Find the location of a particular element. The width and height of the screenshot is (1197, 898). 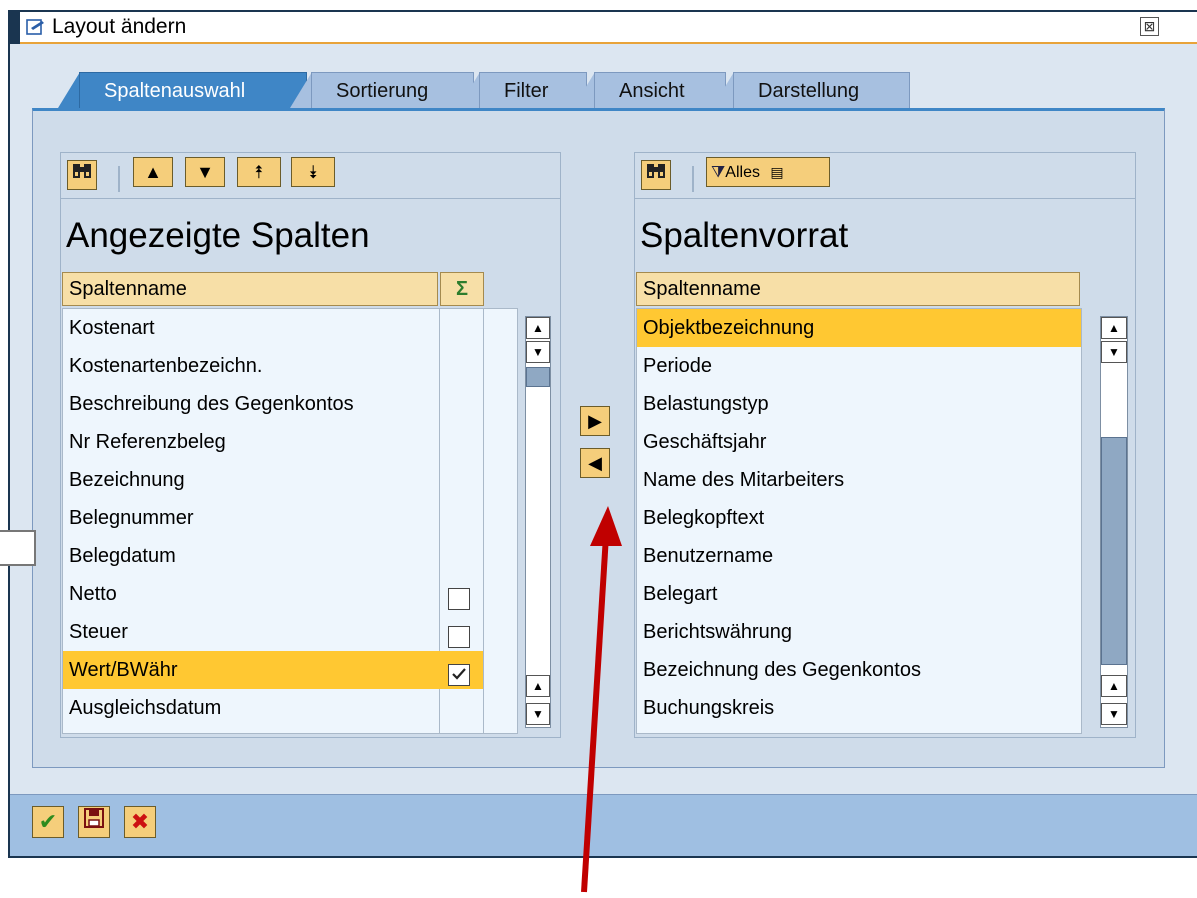

sigma-icon: Σ is located at coordinates (461, 289).